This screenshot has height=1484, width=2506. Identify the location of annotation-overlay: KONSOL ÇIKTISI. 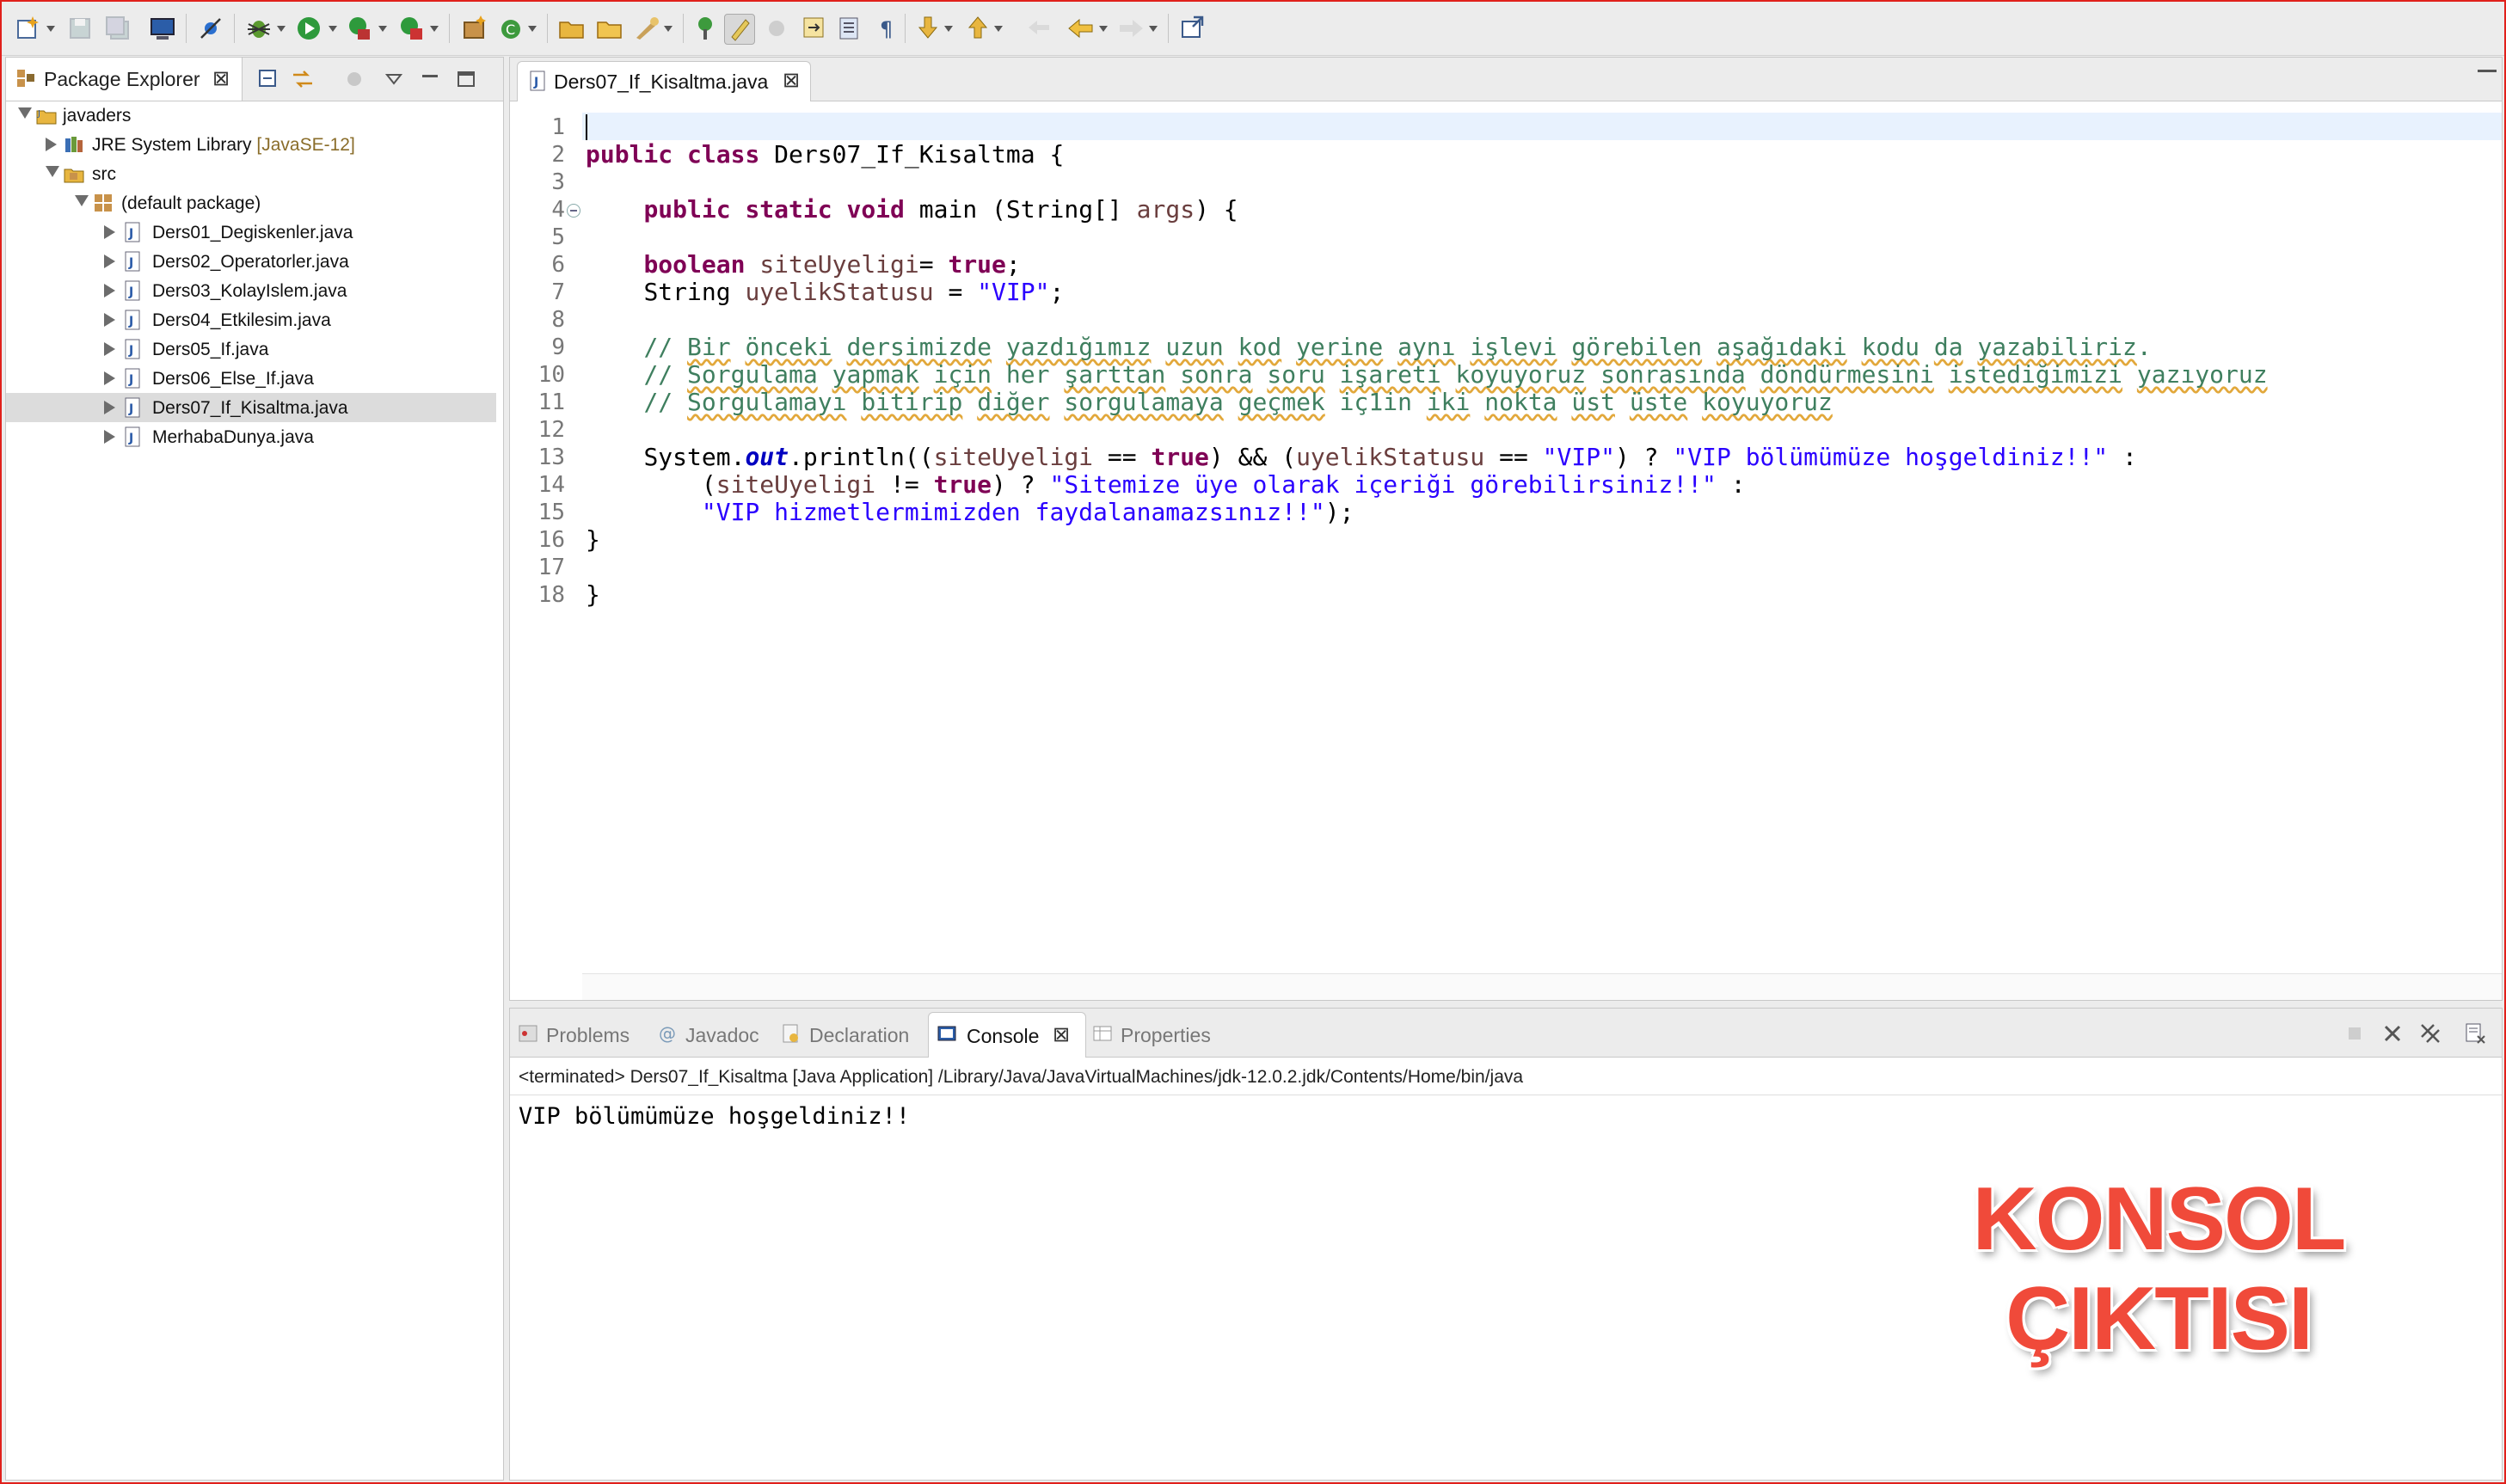
(2158, 1269).